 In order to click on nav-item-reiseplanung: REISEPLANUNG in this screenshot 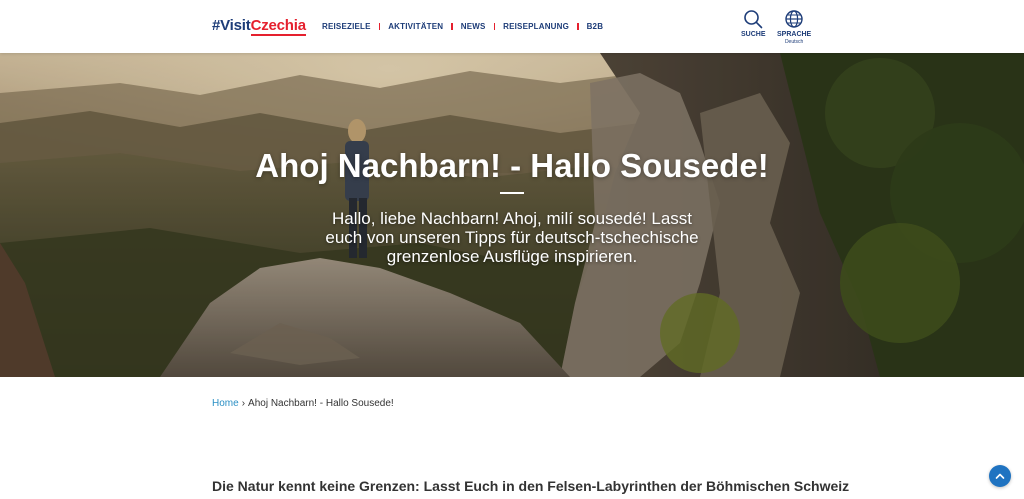, I will do `click(536, 26)`.